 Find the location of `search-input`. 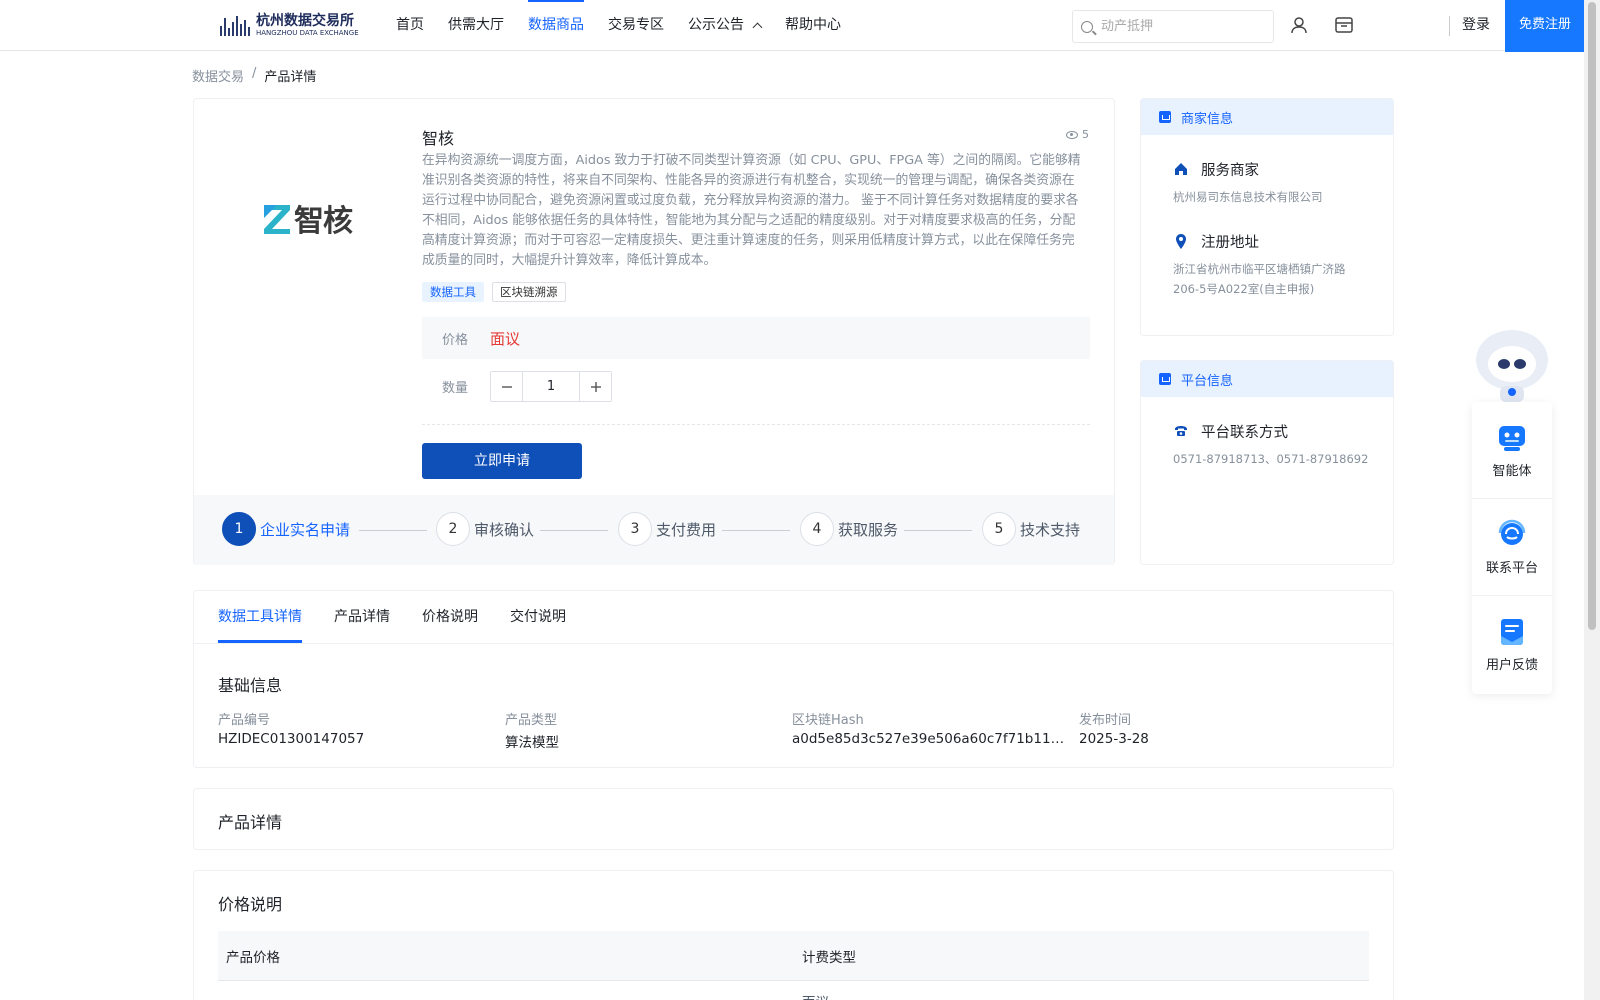

search-input is located at coordinates (1181, 26).